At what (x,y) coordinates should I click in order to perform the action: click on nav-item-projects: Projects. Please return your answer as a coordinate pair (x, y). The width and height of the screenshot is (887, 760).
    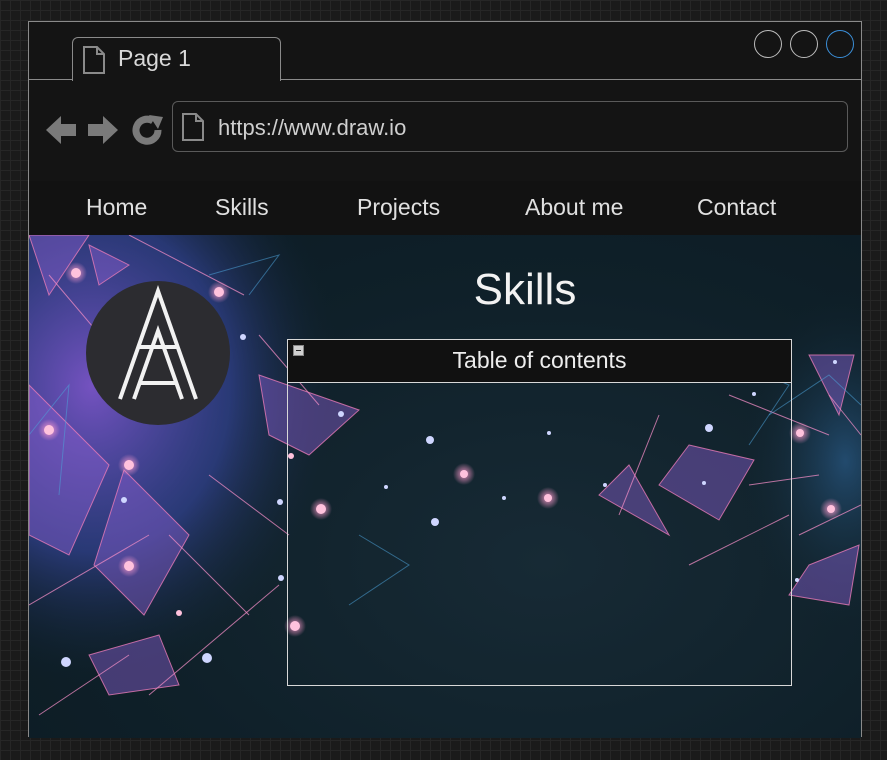
    Looking at the image, I should click on (398, 207).